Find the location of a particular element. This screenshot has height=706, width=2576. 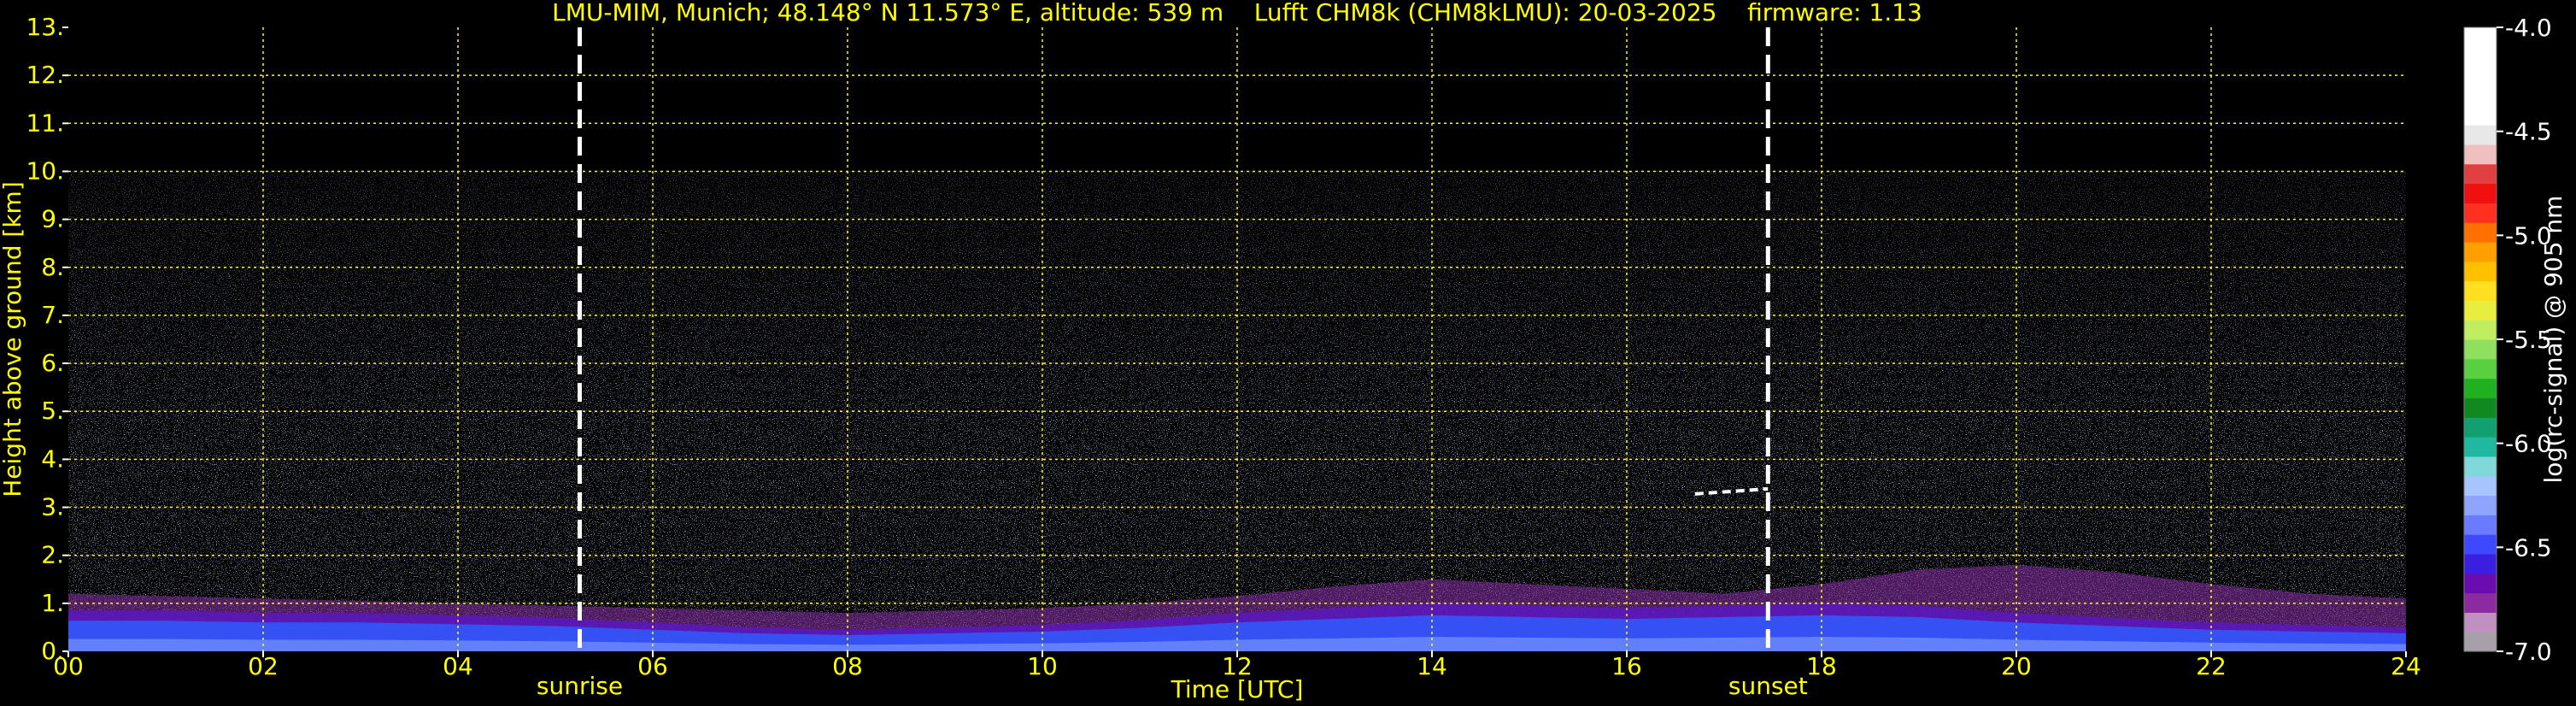

y-tick-label: 10. is located at coordinates (45, 170).